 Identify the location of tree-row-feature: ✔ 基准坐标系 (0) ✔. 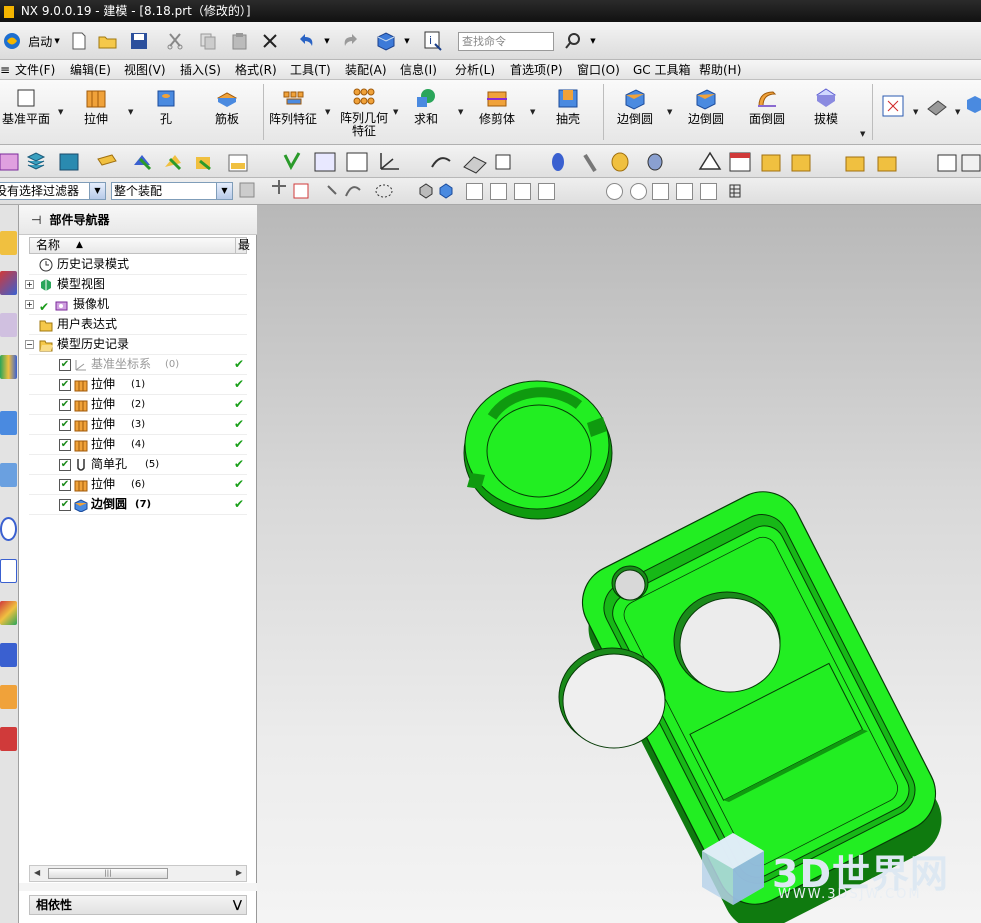
(138, 365).